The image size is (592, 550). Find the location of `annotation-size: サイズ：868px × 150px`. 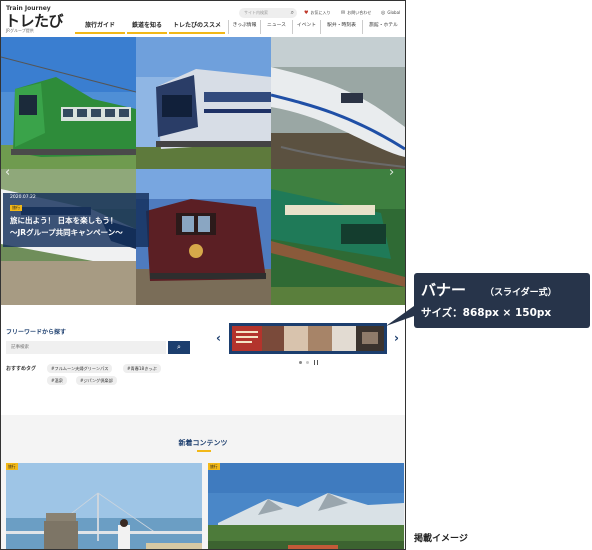

annotation-size: サイズ：868px × 150px is located at coordinates (486, 313).